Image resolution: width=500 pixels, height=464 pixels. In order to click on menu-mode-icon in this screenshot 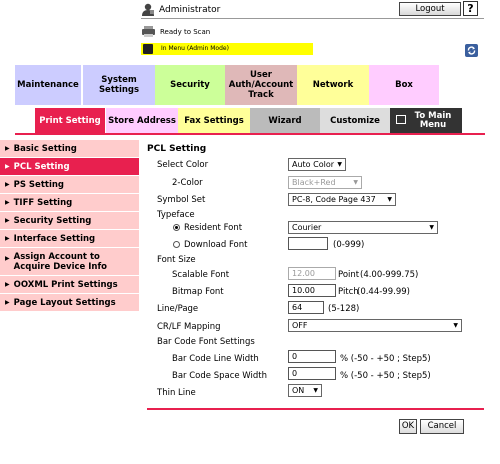, I will do `click(148, 49)`.